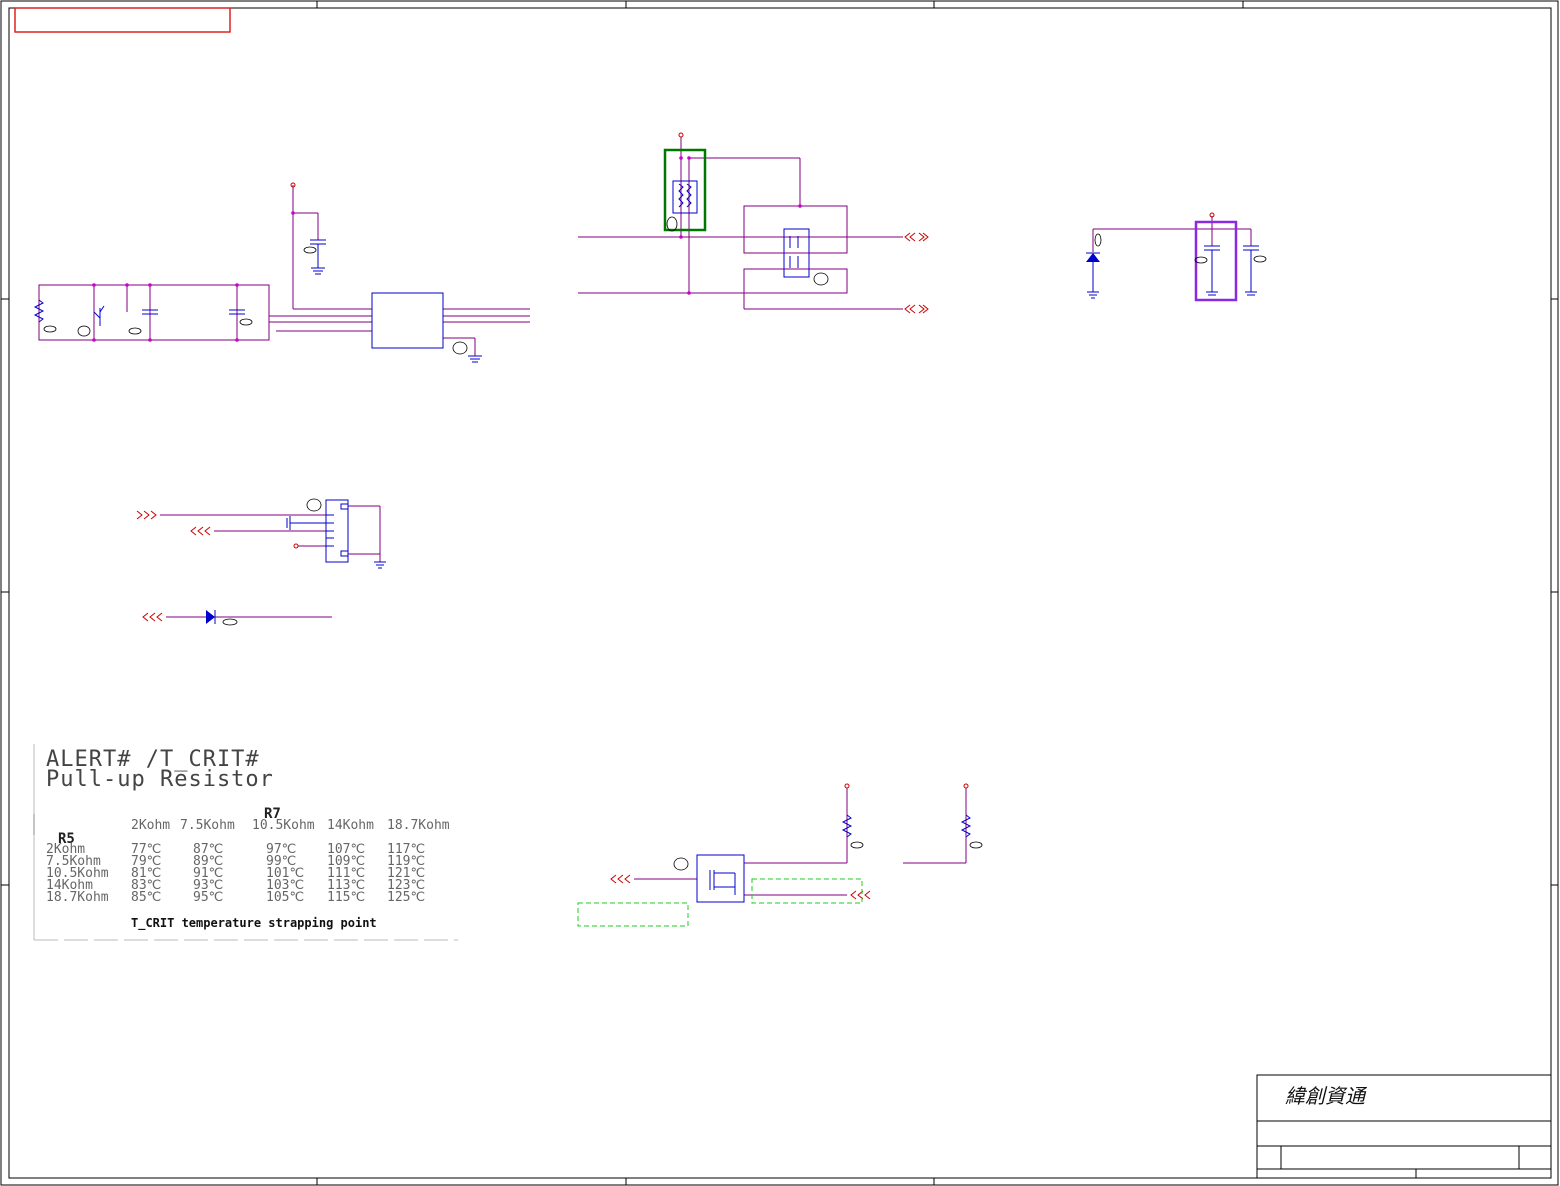  What do you see at coordinates (160, 779) in the screenshot?
I see `table-title-line2: Pull-up Resistor` at bounding box center [160, 779].